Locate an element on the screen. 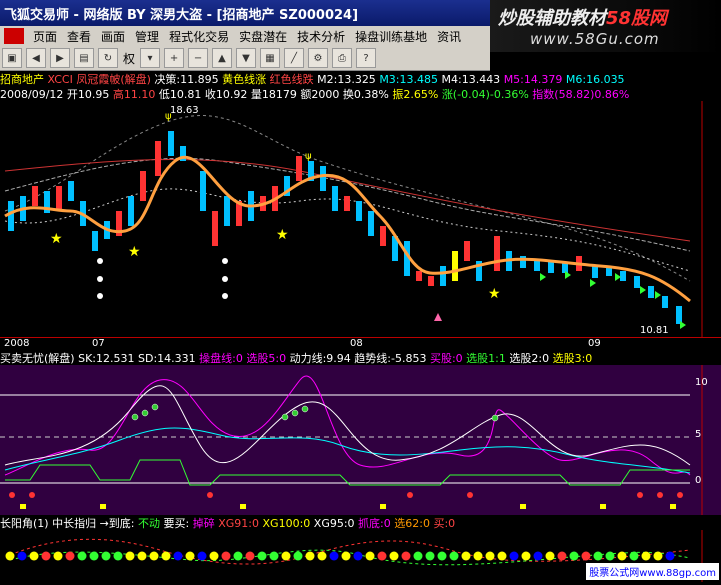 The height and width of the screenshot is (585, 721). decision-value: 决策:11.895 is located at coordinates (186, 79).